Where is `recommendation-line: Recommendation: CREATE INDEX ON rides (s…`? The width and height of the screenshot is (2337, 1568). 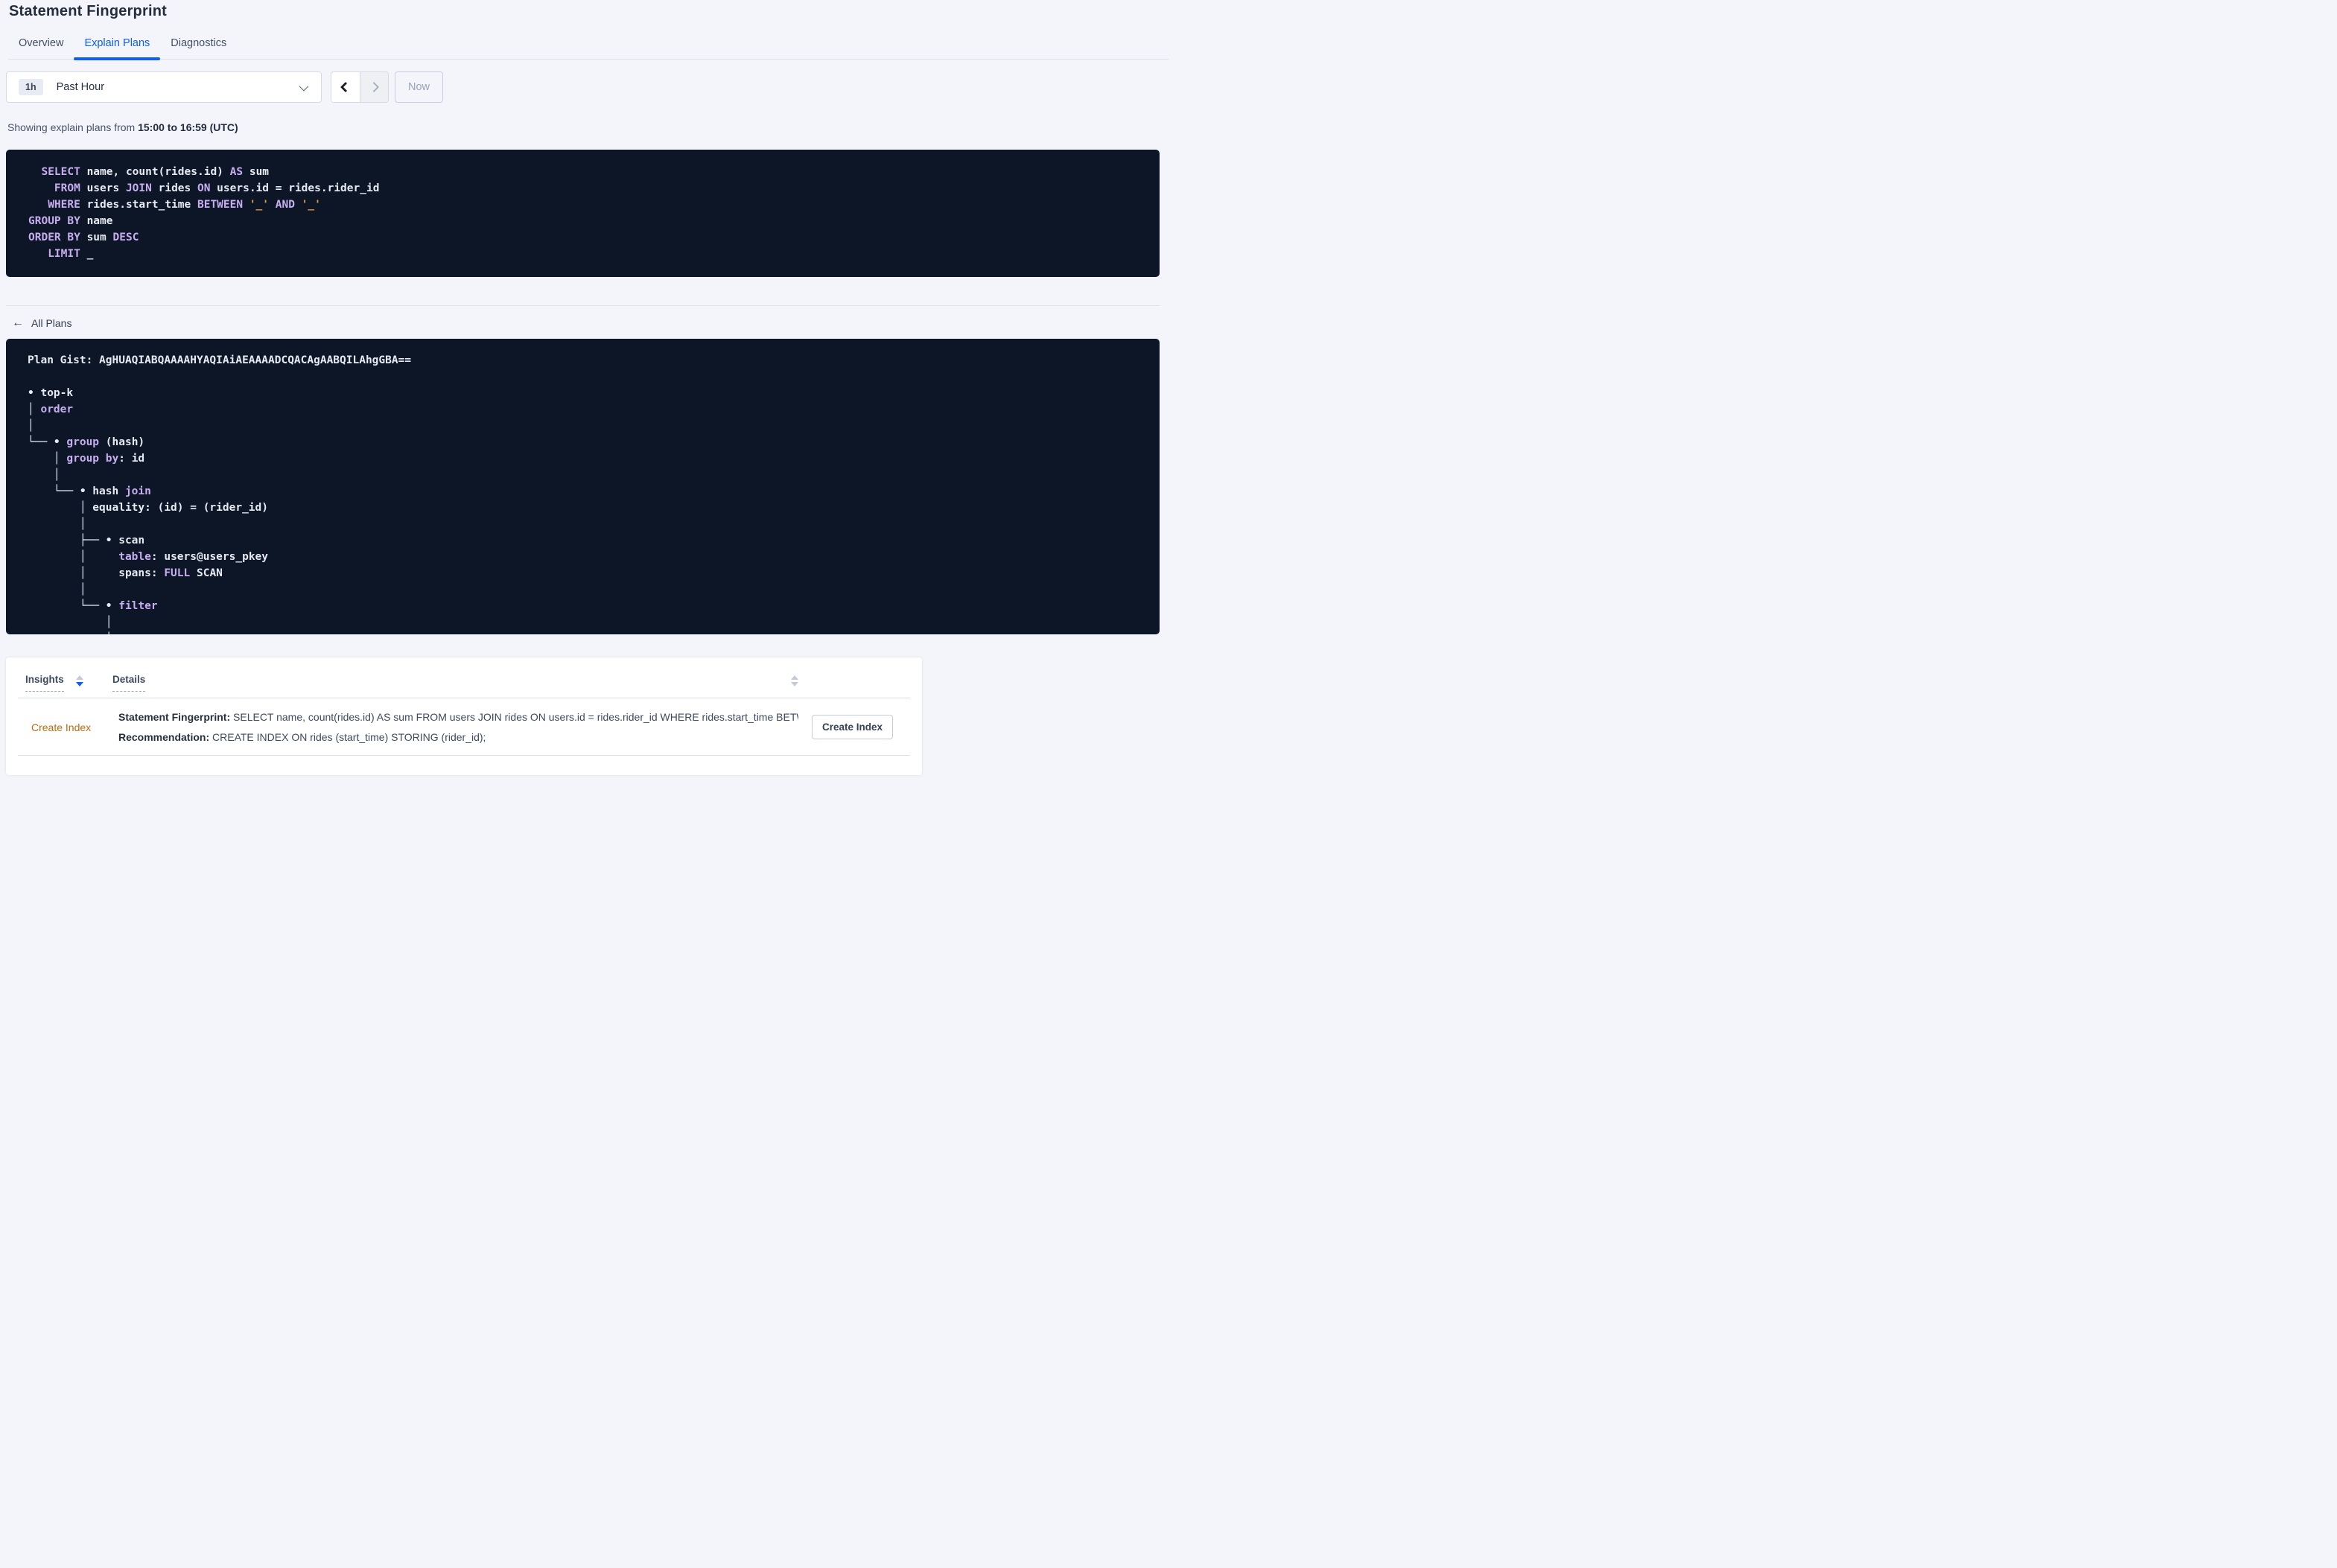 recommendation-line: Recommendation: CREATE INDEX ON rides (s… is located at coordinates (458, 737).